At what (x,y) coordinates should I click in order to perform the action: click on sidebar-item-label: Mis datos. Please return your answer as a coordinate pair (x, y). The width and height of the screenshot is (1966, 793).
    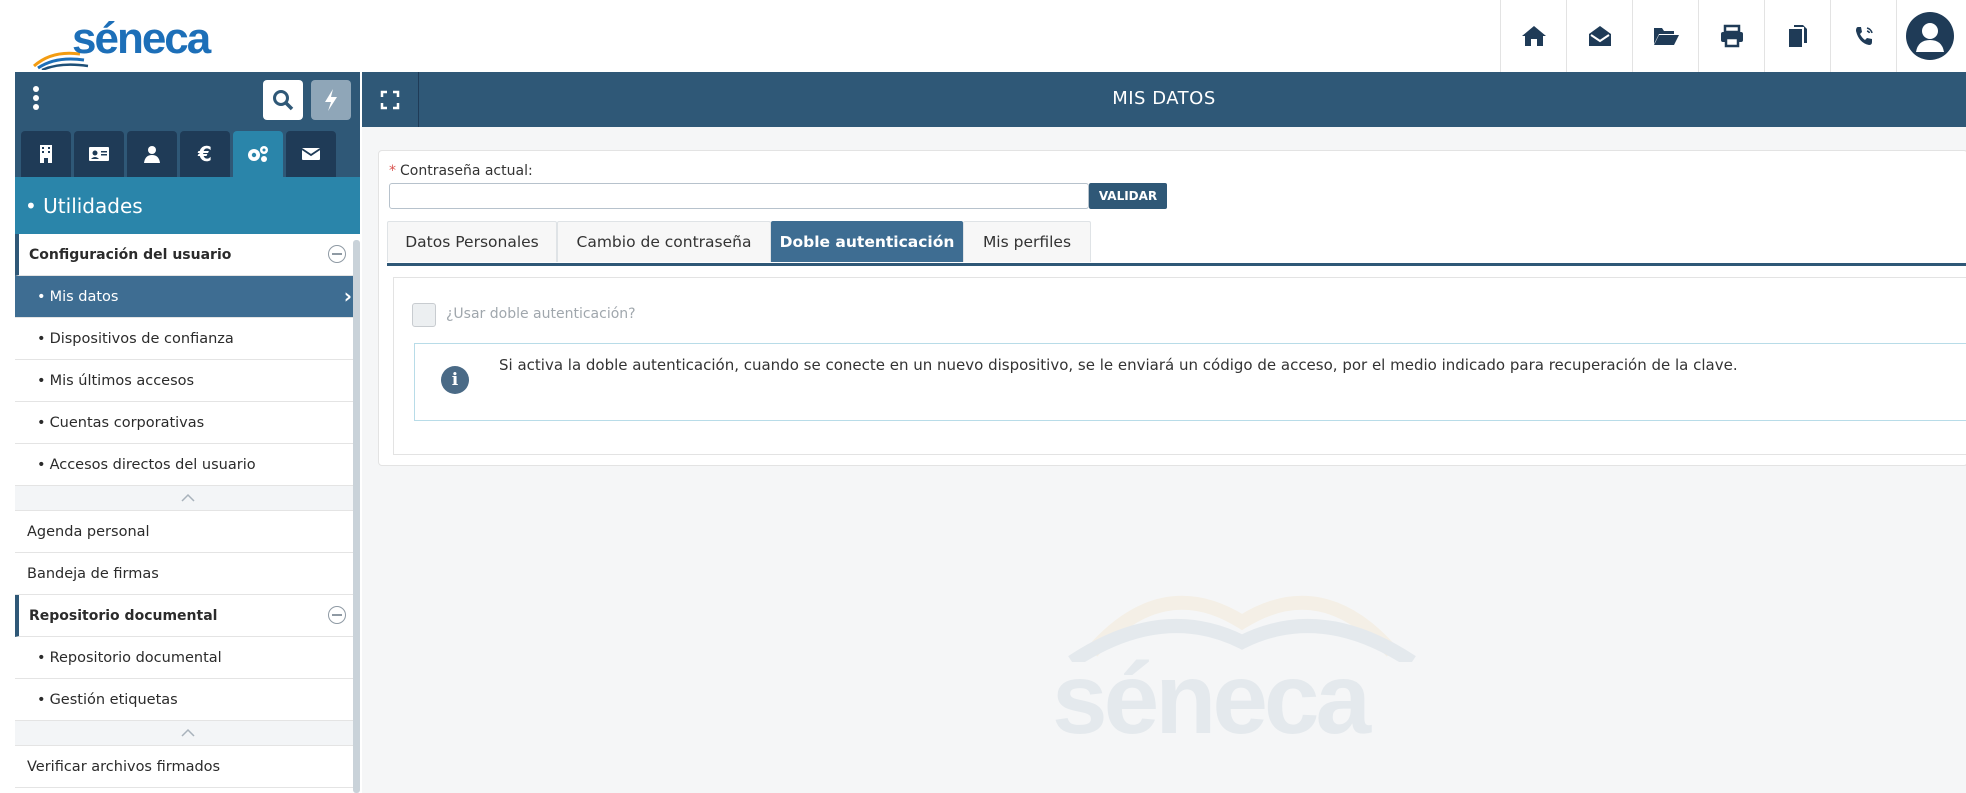
    Looking at the image, I should click on (84, 296).